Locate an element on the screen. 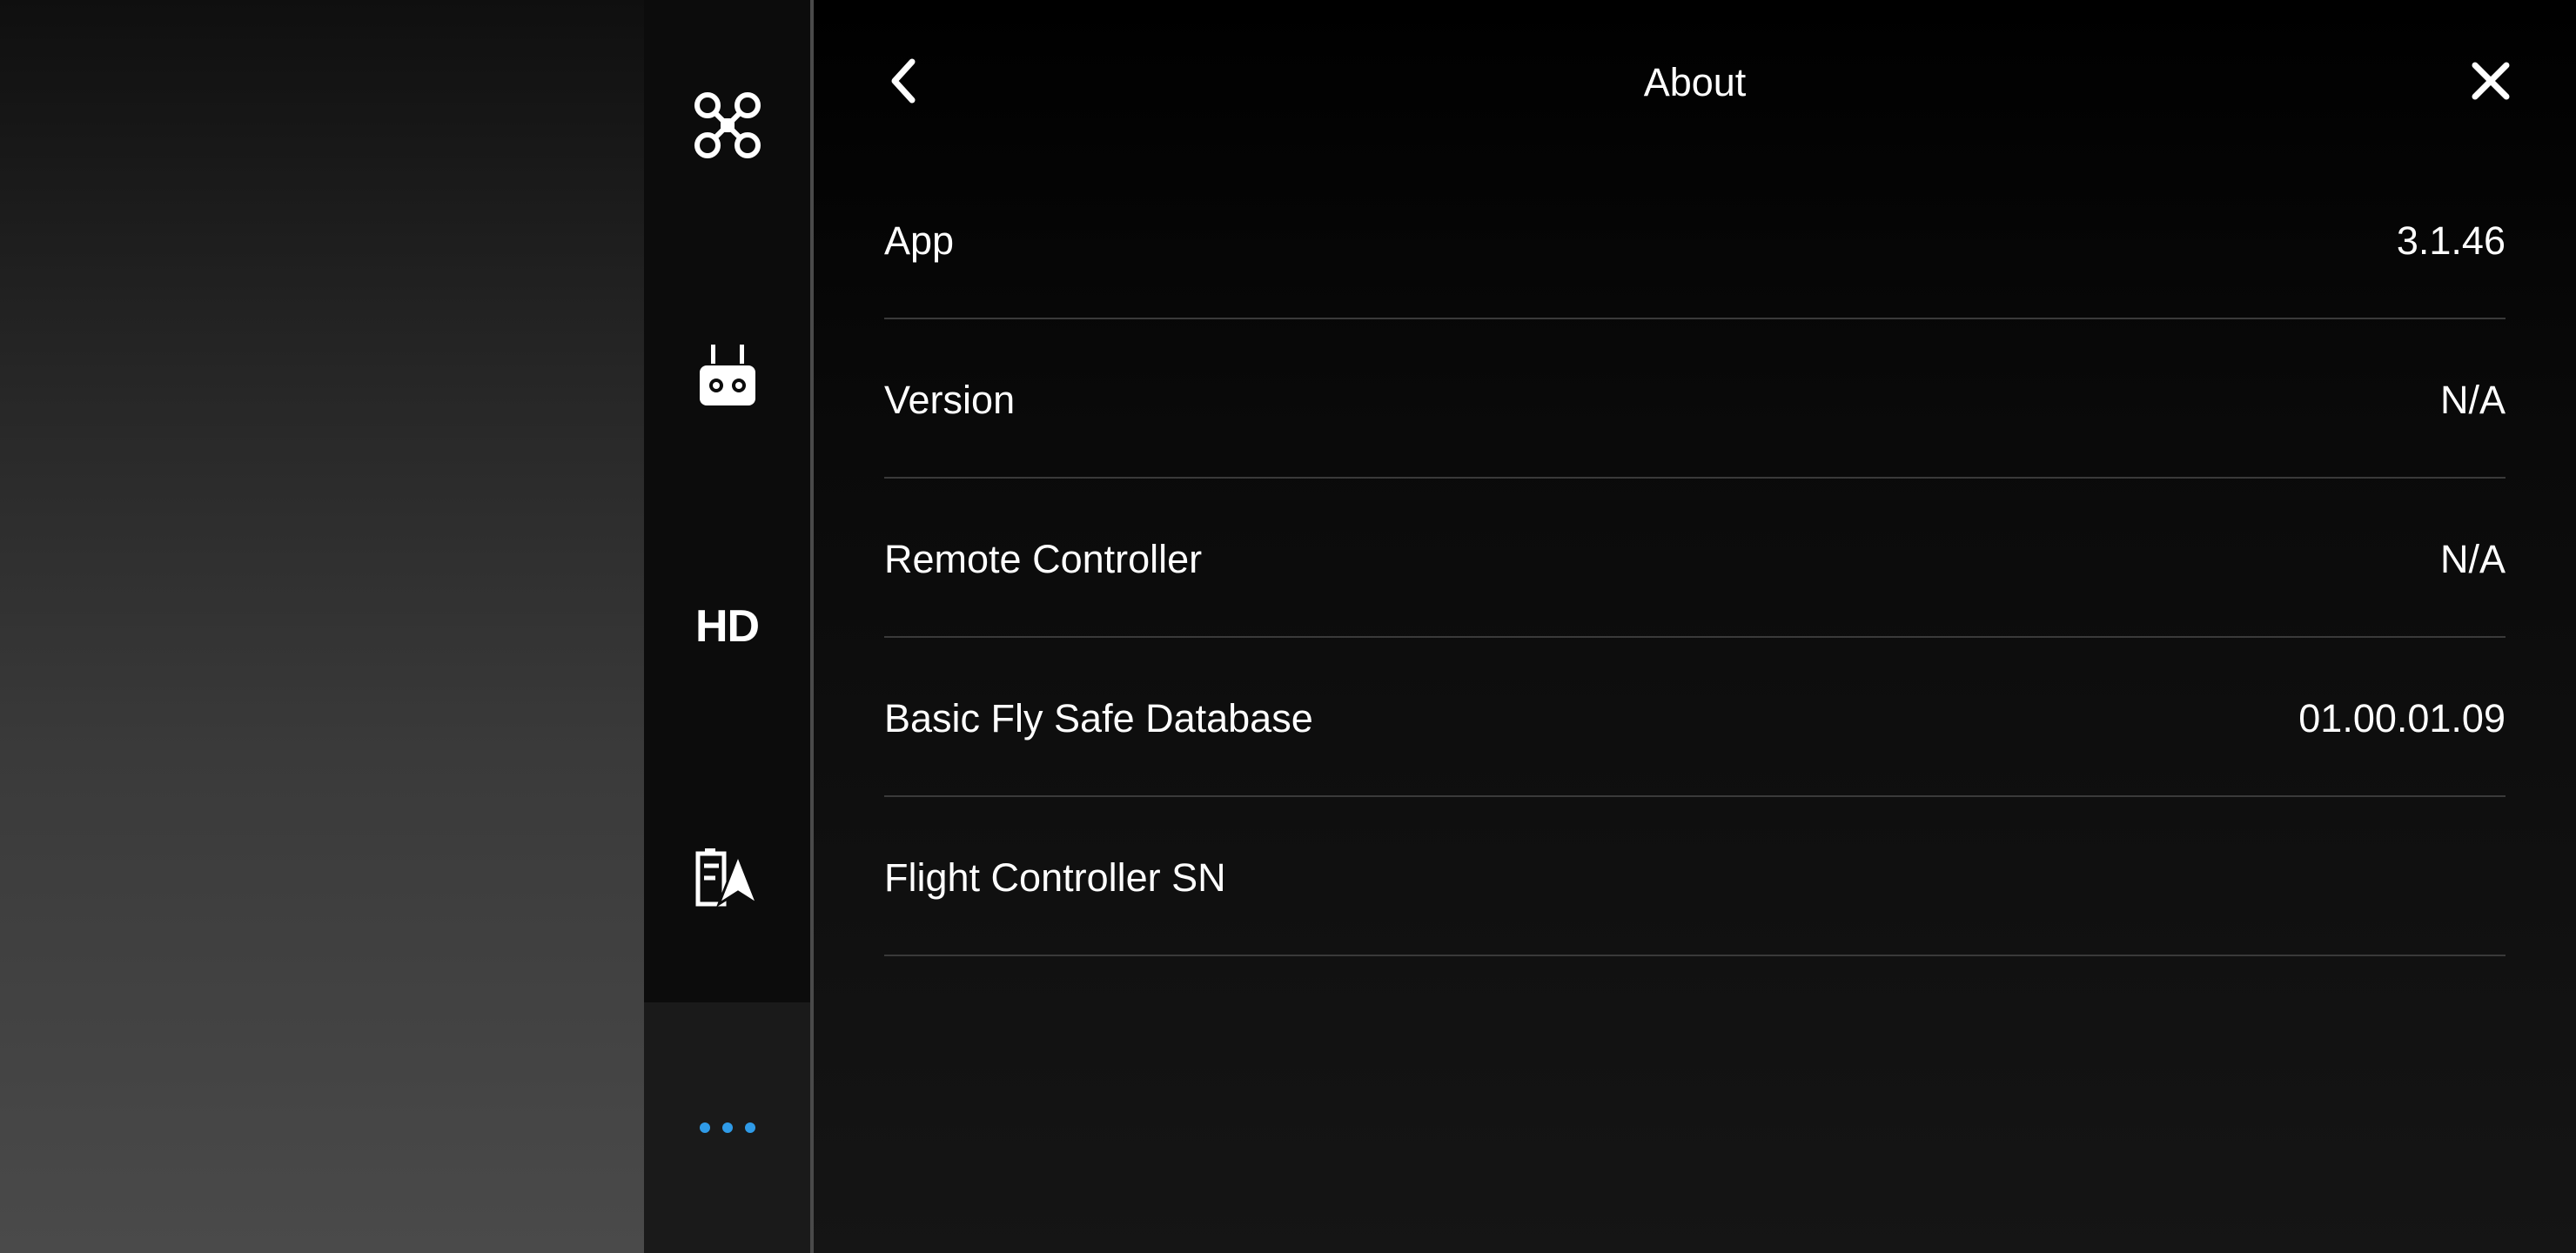 This screenshot has width=2576, height=1253. sidebar-item-aircraft is located at coordinates (727, 125).